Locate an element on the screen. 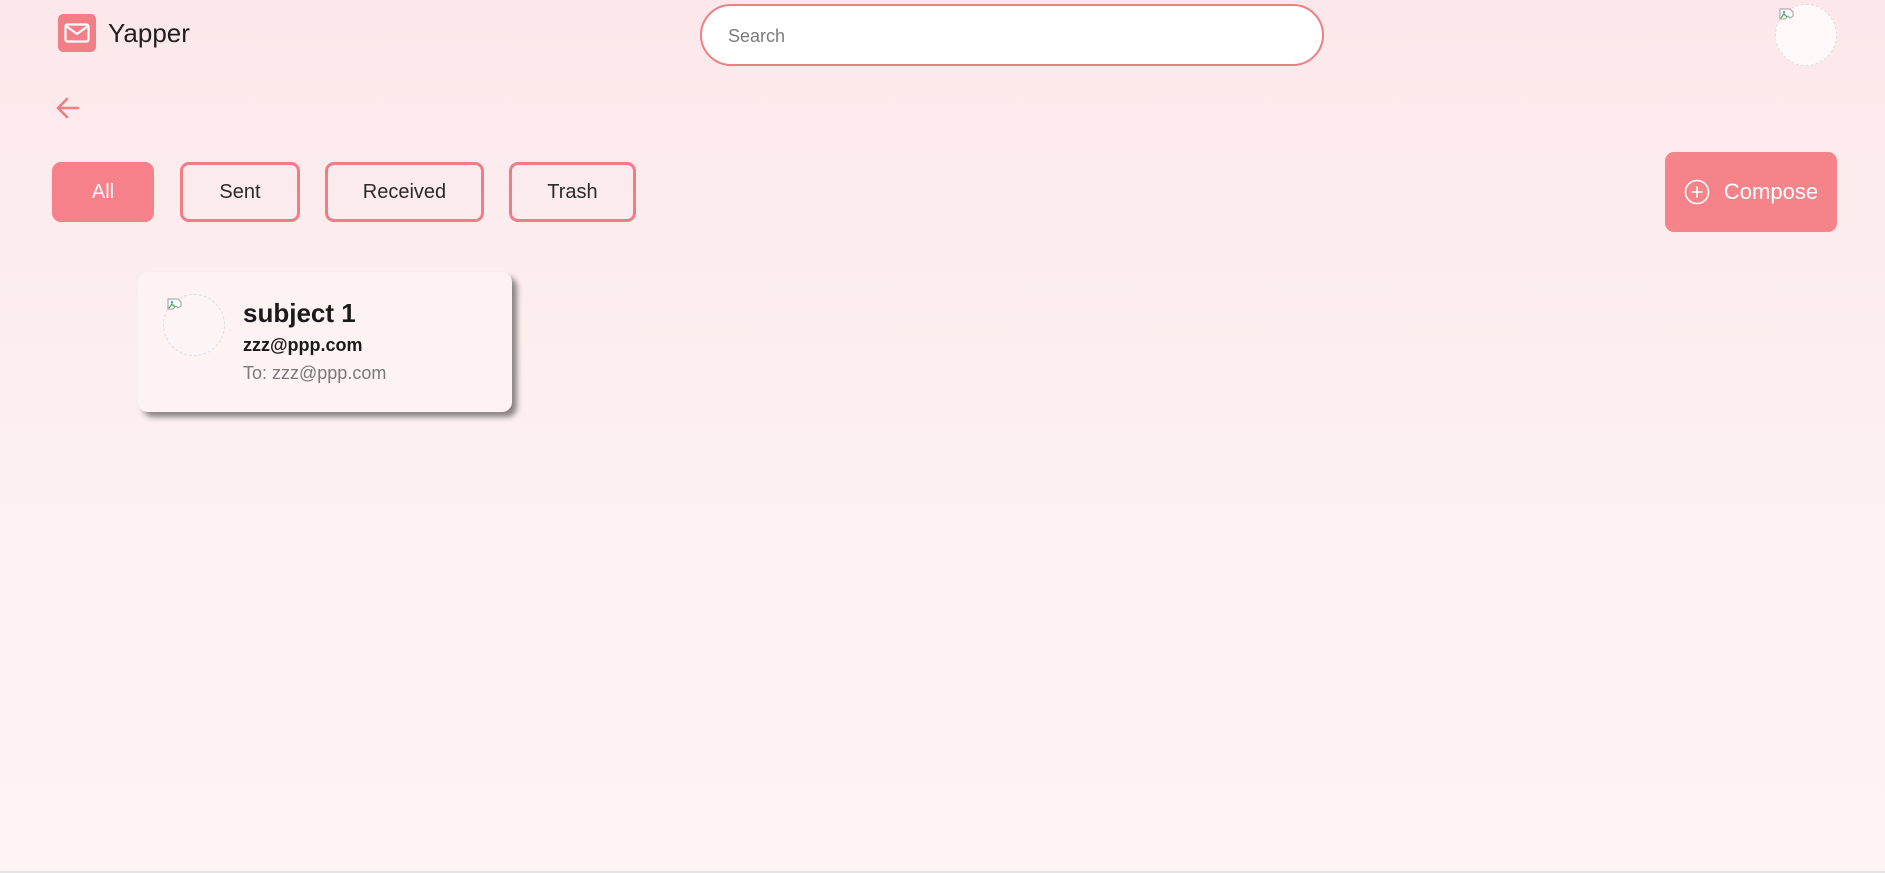 This screenshot has width=1885, height=873. app-title: Yapper is located at coordinates (149, 33).